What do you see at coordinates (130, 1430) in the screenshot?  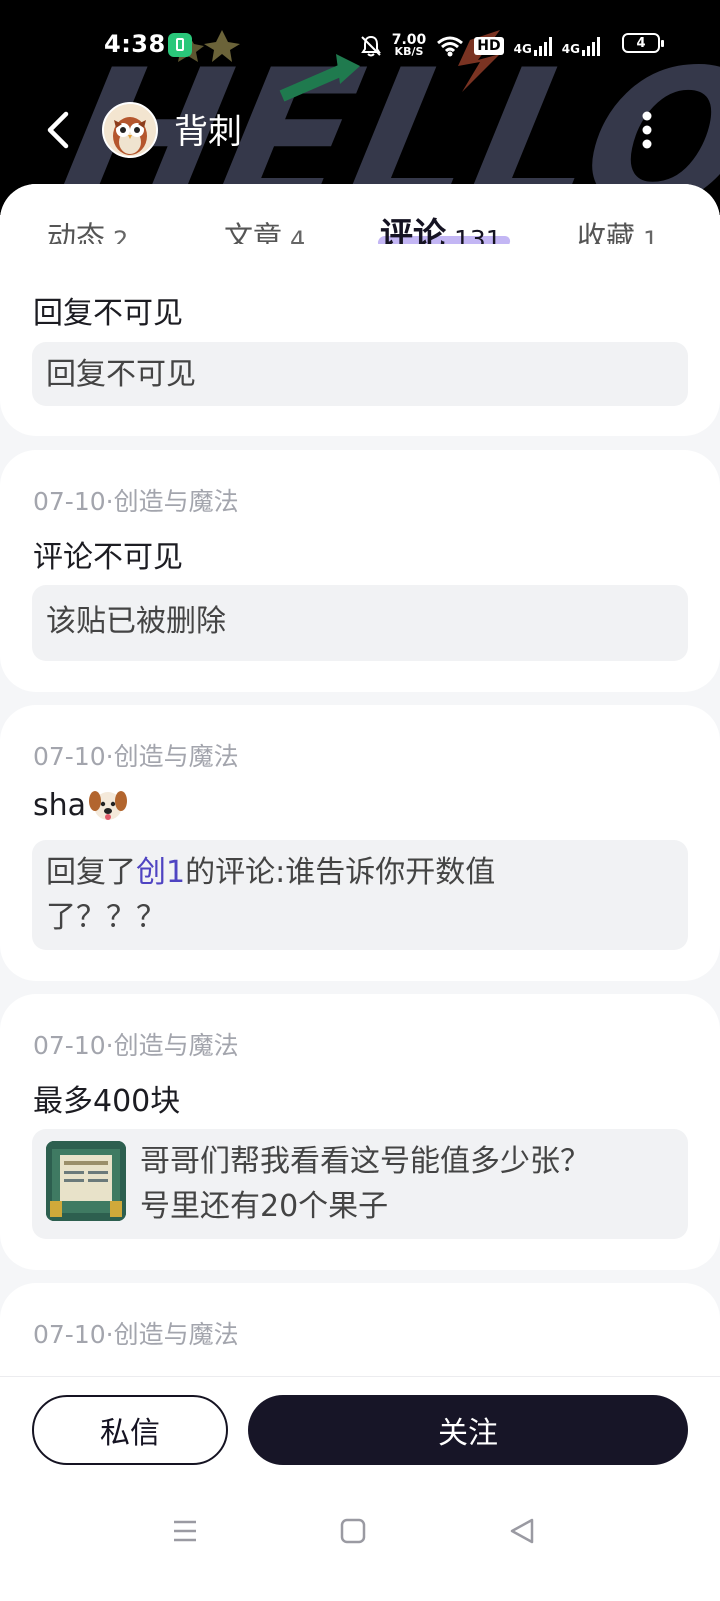 I see `private-message-button: 私信` at bounding box center [130, 1430].